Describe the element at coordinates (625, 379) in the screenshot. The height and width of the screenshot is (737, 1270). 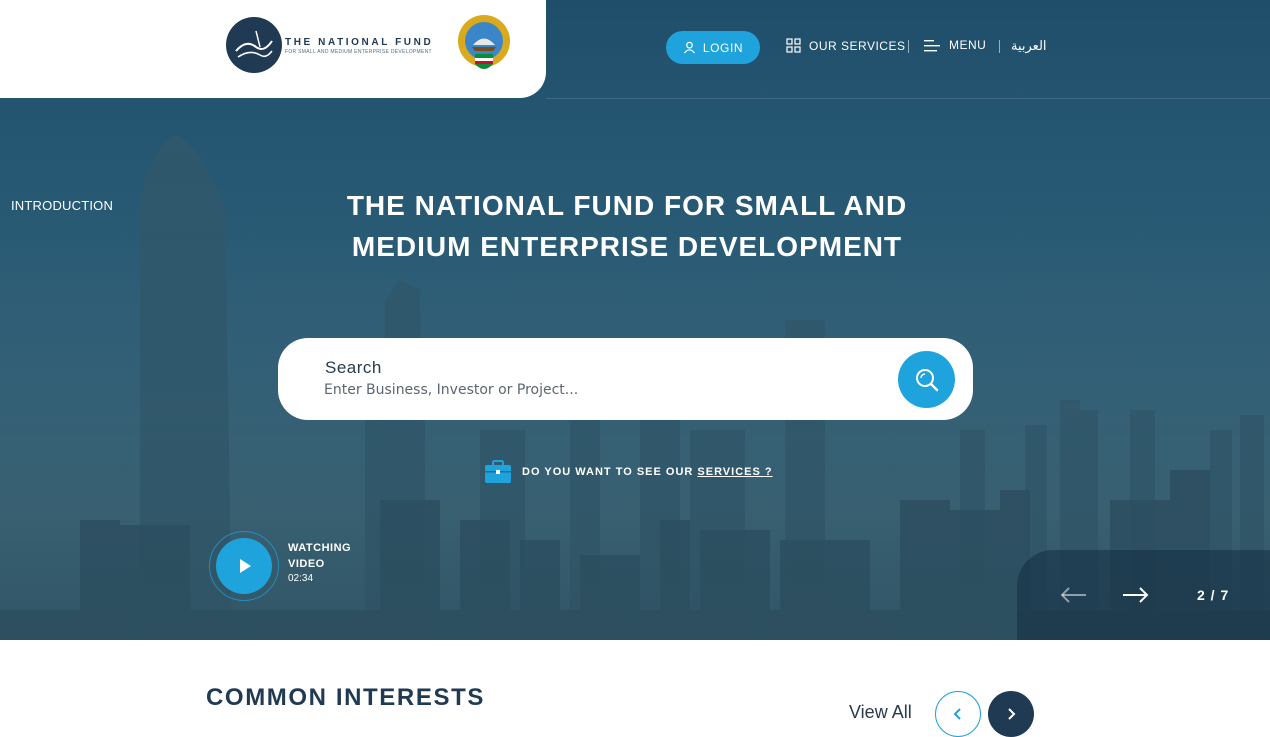
I see `search-box: Search` at that location.